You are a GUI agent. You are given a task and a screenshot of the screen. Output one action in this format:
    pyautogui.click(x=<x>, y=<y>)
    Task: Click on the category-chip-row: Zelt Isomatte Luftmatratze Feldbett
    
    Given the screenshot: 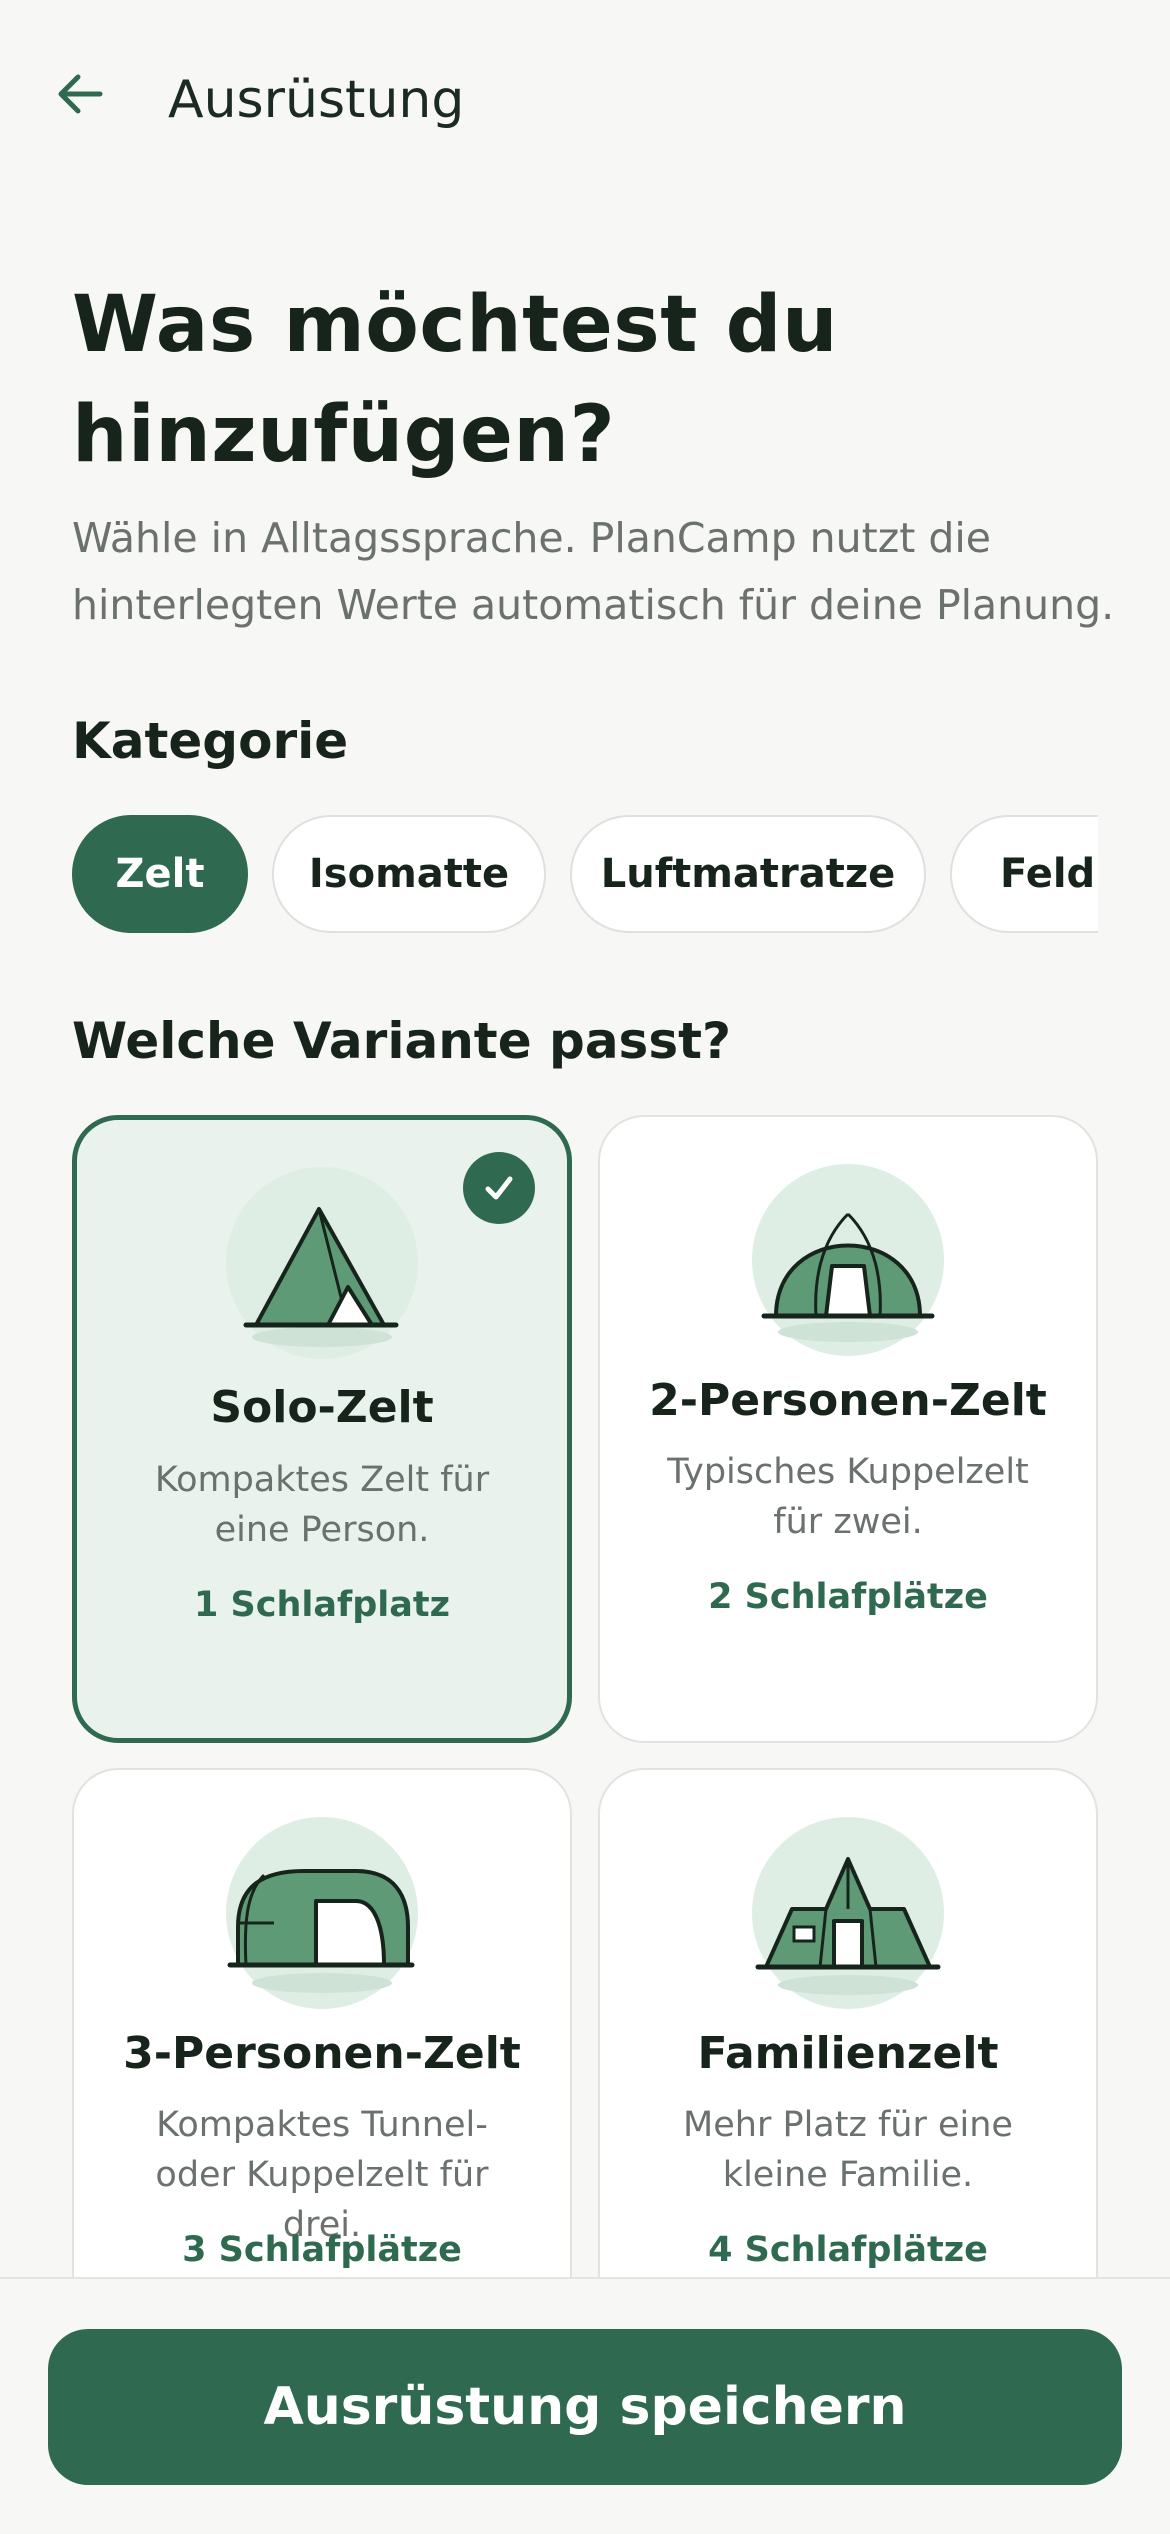 What is the action you would take?
    pyautogui.click(x=585, y=876)
    